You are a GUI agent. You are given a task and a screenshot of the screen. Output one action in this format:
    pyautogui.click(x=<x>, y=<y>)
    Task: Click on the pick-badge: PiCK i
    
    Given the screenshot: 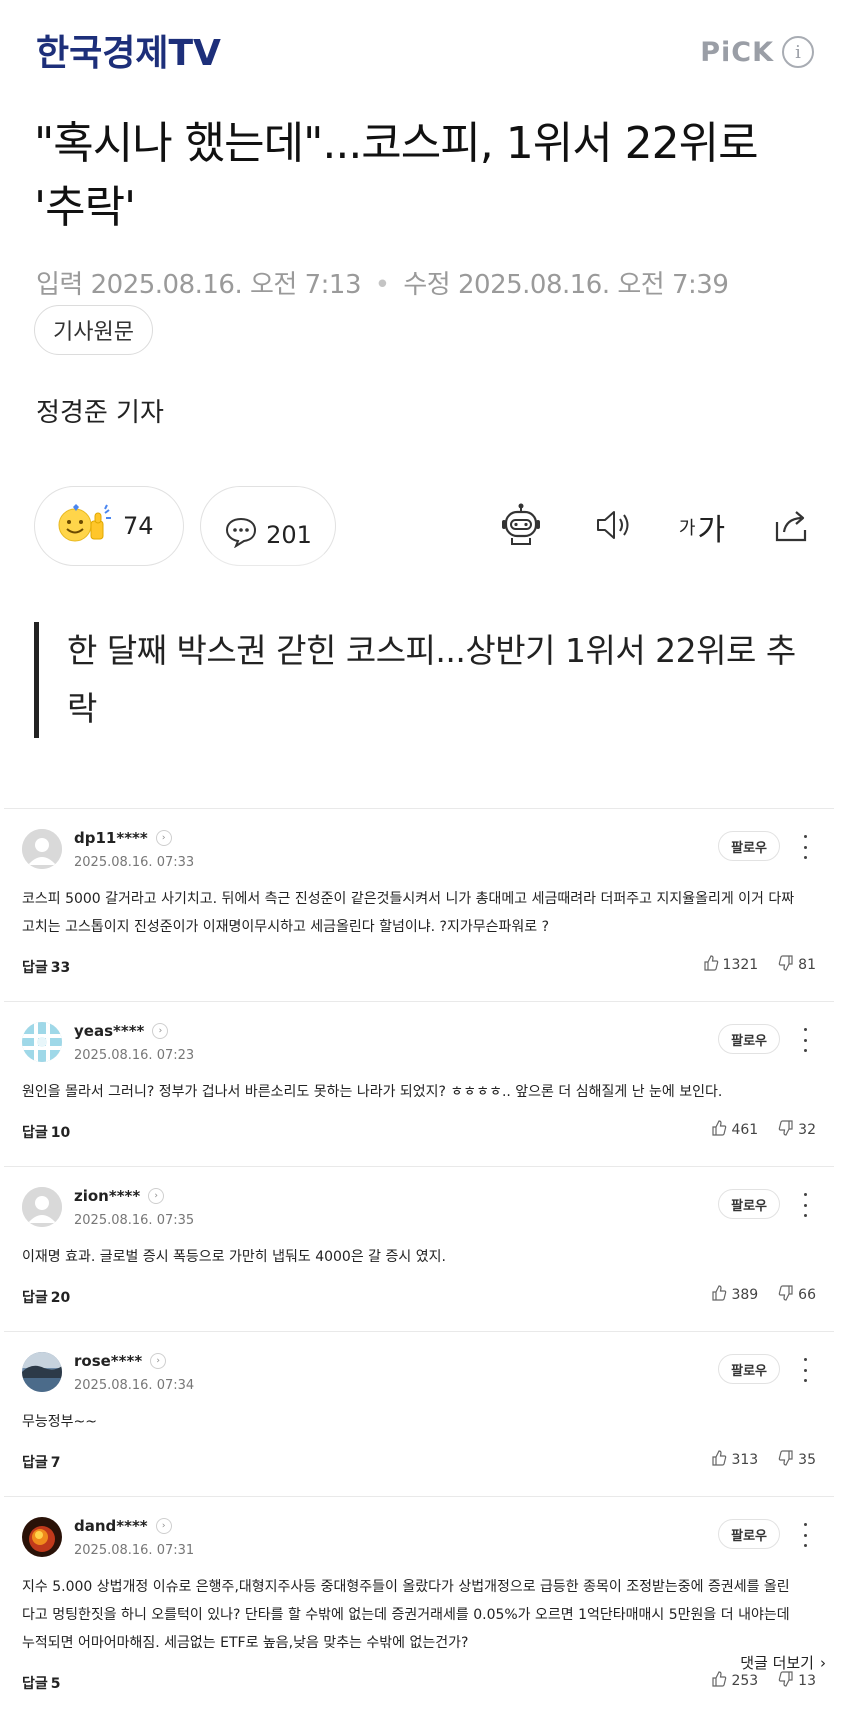 What is the action you would take?
    pyautogui.click(x=757, y=52)
    